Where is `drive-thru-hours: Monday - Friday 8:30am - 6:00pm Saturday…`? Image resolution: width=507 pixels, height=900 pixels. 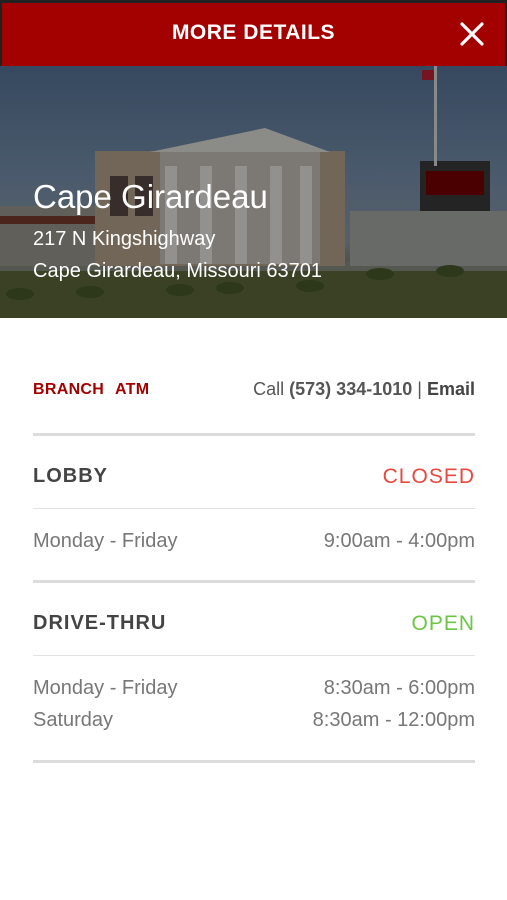 drive-thru-hours: Monday - Friday 8:30am - 6:00pm Saturday… is located at coordinates (254, 709).